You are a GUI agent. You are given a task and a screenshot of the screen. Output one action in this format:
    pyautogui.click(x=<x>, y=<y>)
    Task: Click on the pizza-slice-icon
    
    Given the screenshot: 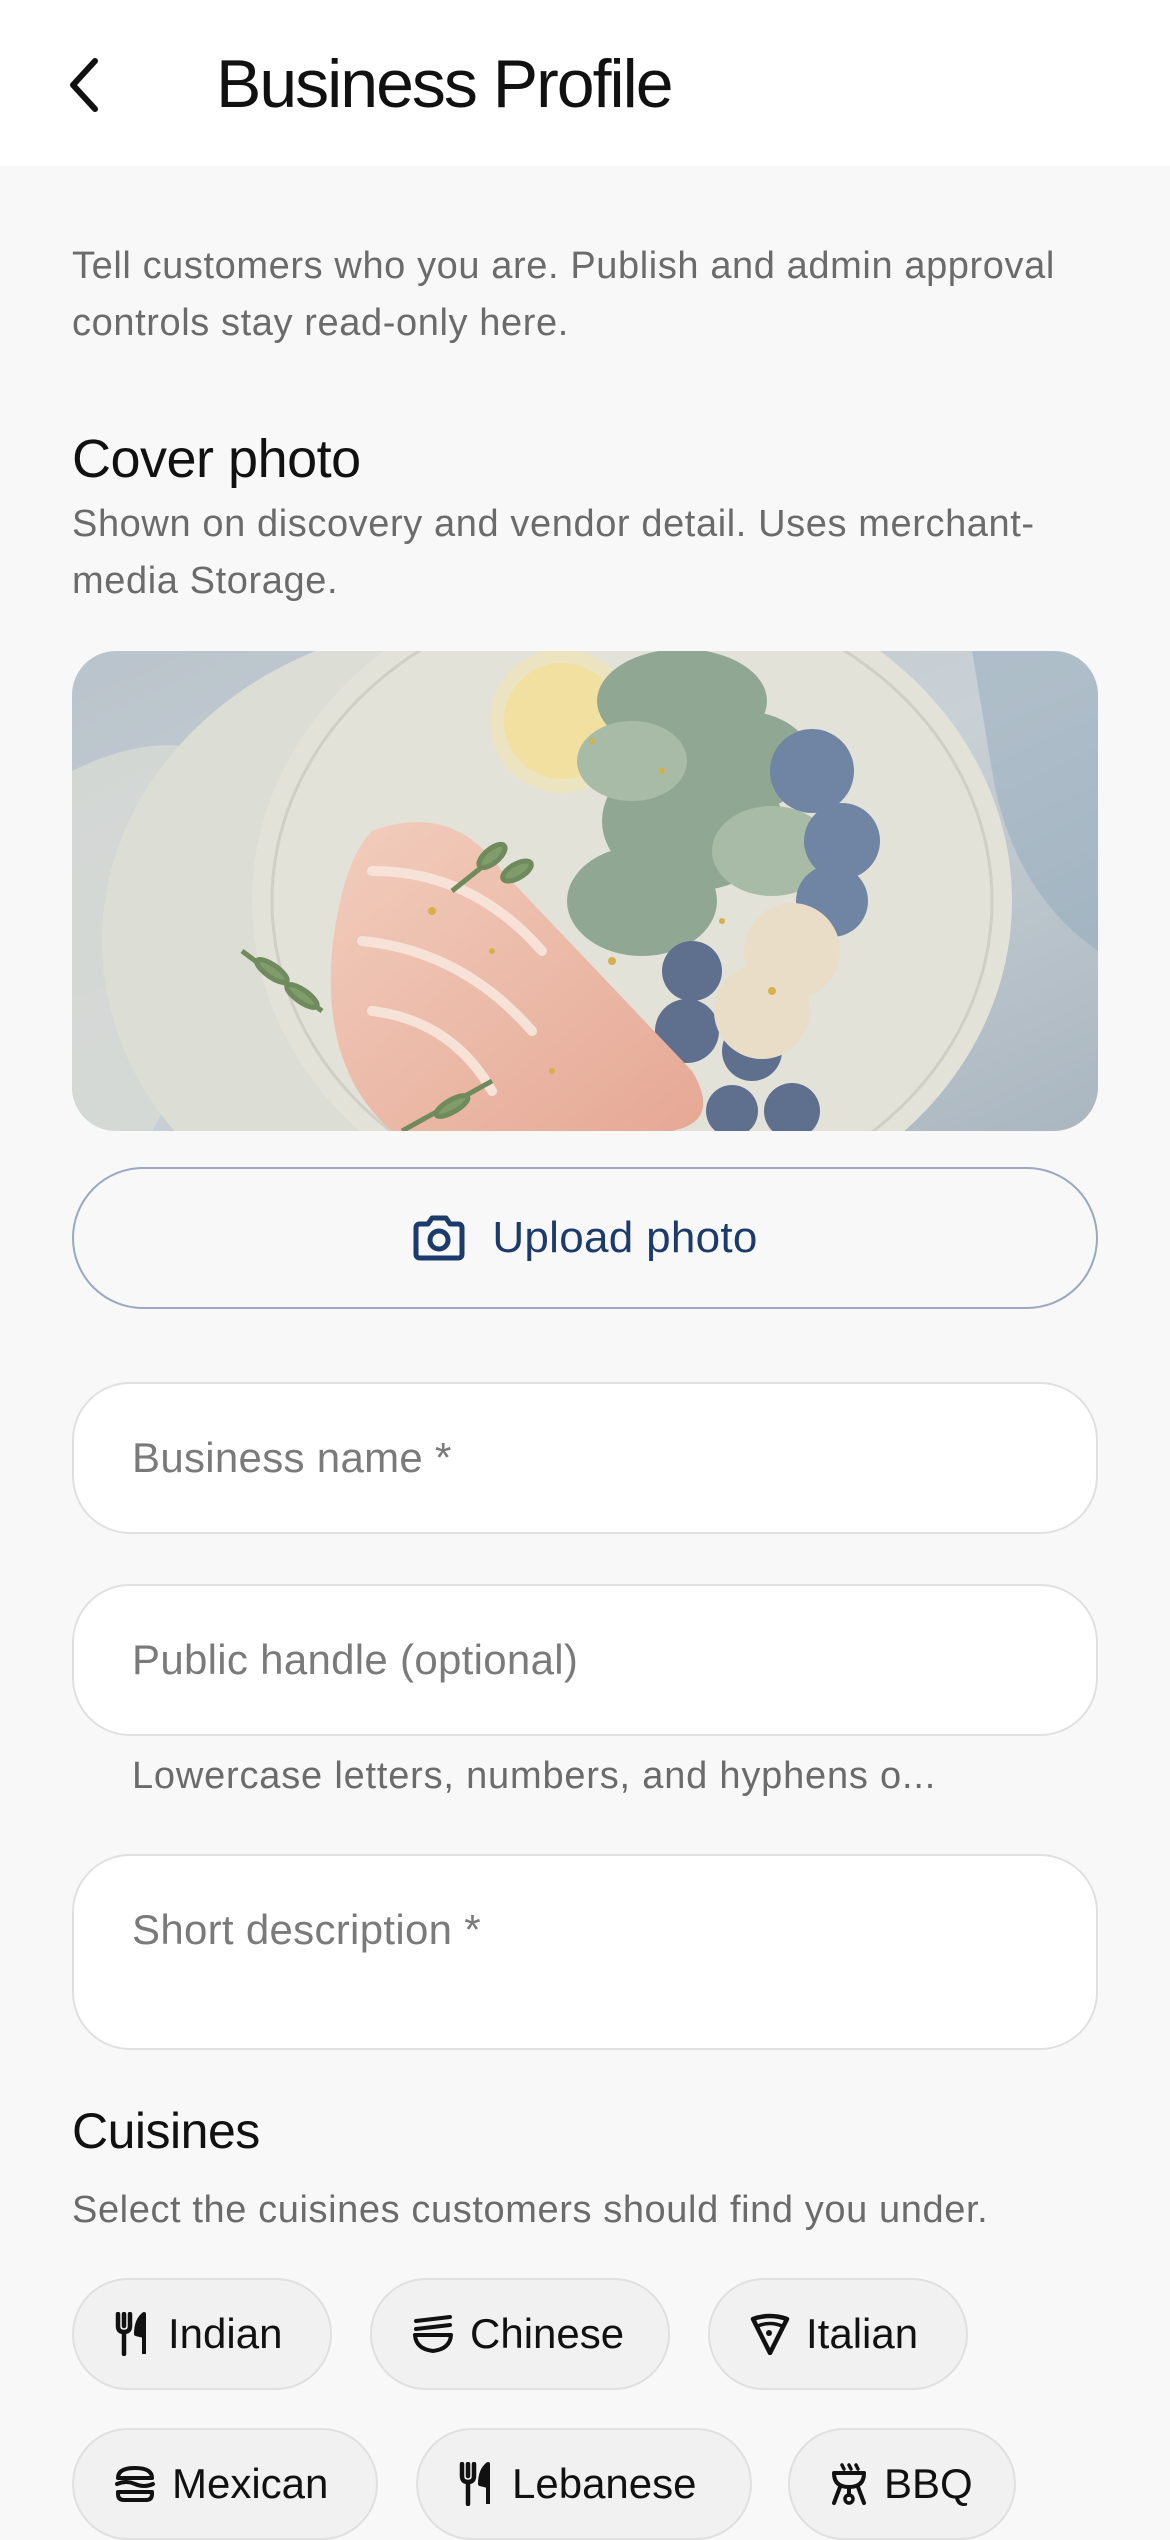 What is the action you would take?
    pyautogui.click(x=770, y=2334)
    